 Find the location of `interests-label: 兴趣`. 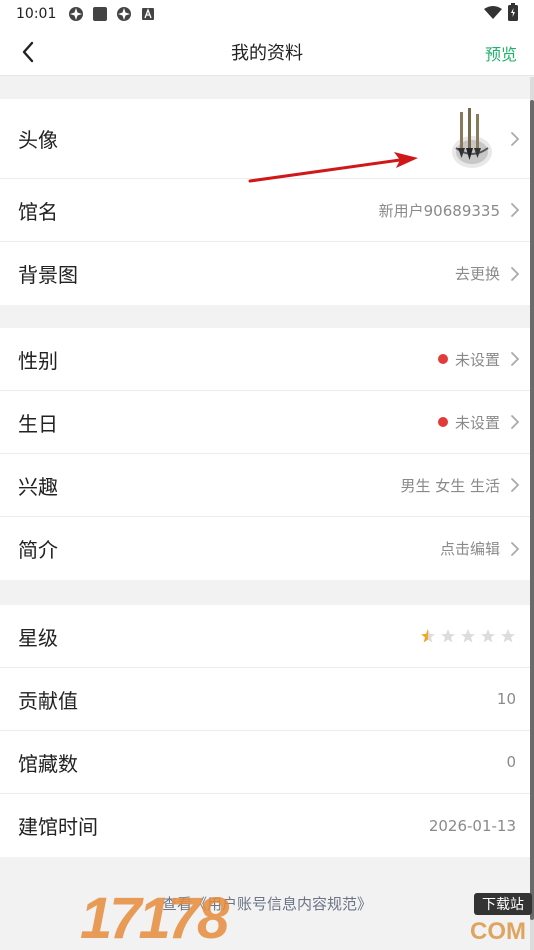

interests-label: 兴趣 is located at coordinates (38, 486).